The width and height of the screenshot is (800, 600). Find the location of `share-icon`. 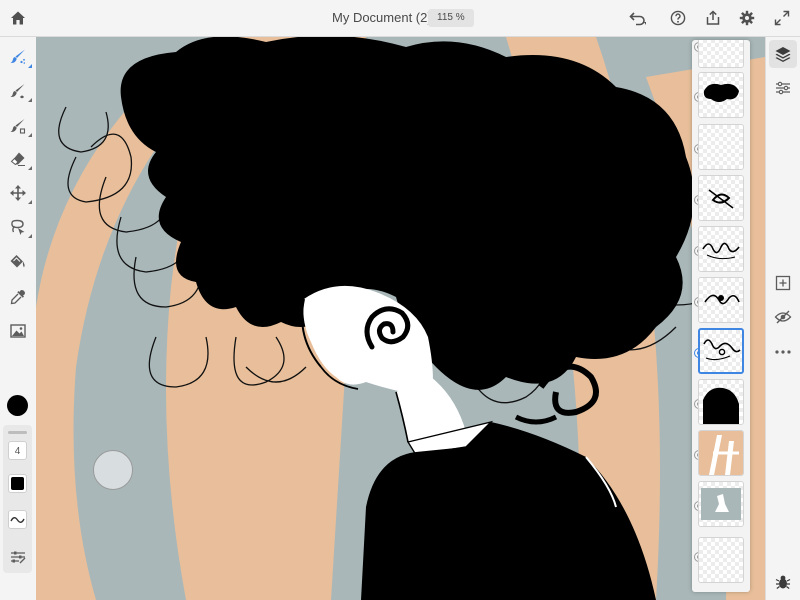

share-icon is located at coordinates (713, 17).